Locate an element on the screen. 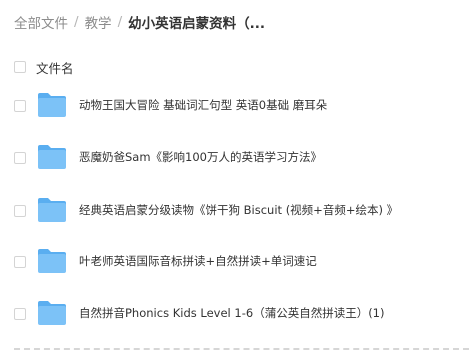  breadcrumb-all-files: 全部文件 is located at coordinates (41, 22).